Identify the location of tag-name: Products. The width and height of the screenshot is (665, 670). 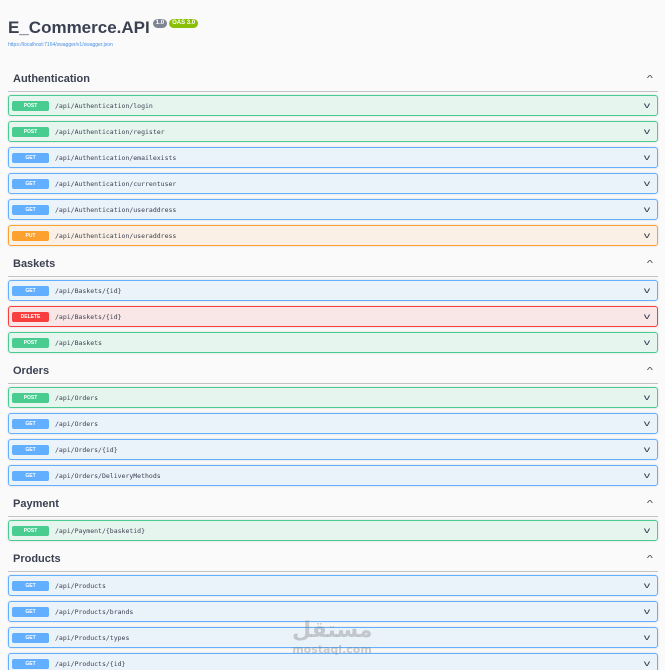
(37, 558).